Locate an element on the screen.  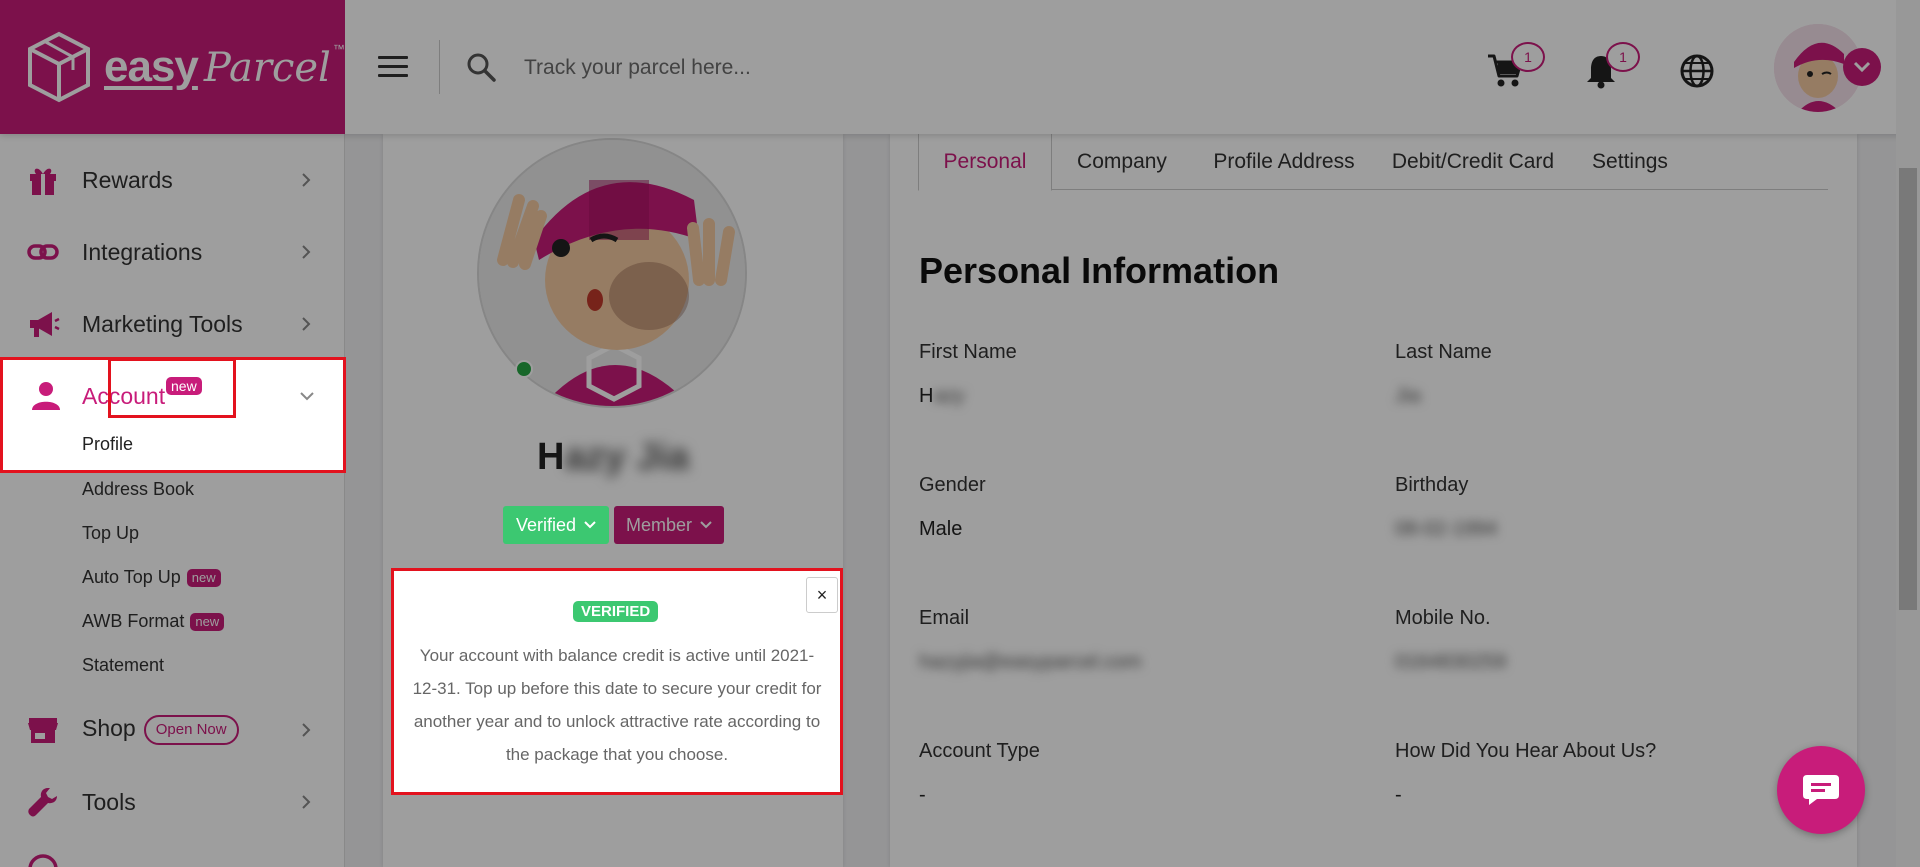
how-did-you-hear-label: How Did You Hear About Us? is located at coordinates (1526, 751).